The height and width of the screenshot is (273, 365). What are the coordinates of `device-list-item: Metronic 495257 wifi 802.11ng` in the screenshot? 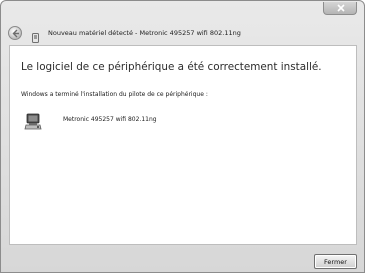 It's located at (124, 123).